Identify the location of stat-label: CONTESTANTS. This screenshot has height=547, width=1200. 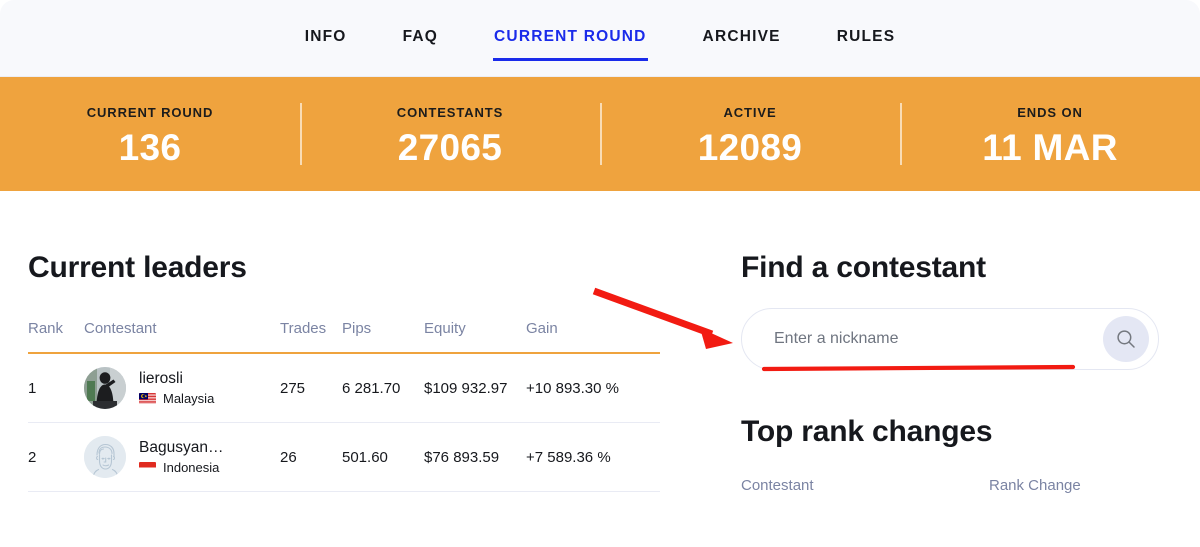
(450, 112).